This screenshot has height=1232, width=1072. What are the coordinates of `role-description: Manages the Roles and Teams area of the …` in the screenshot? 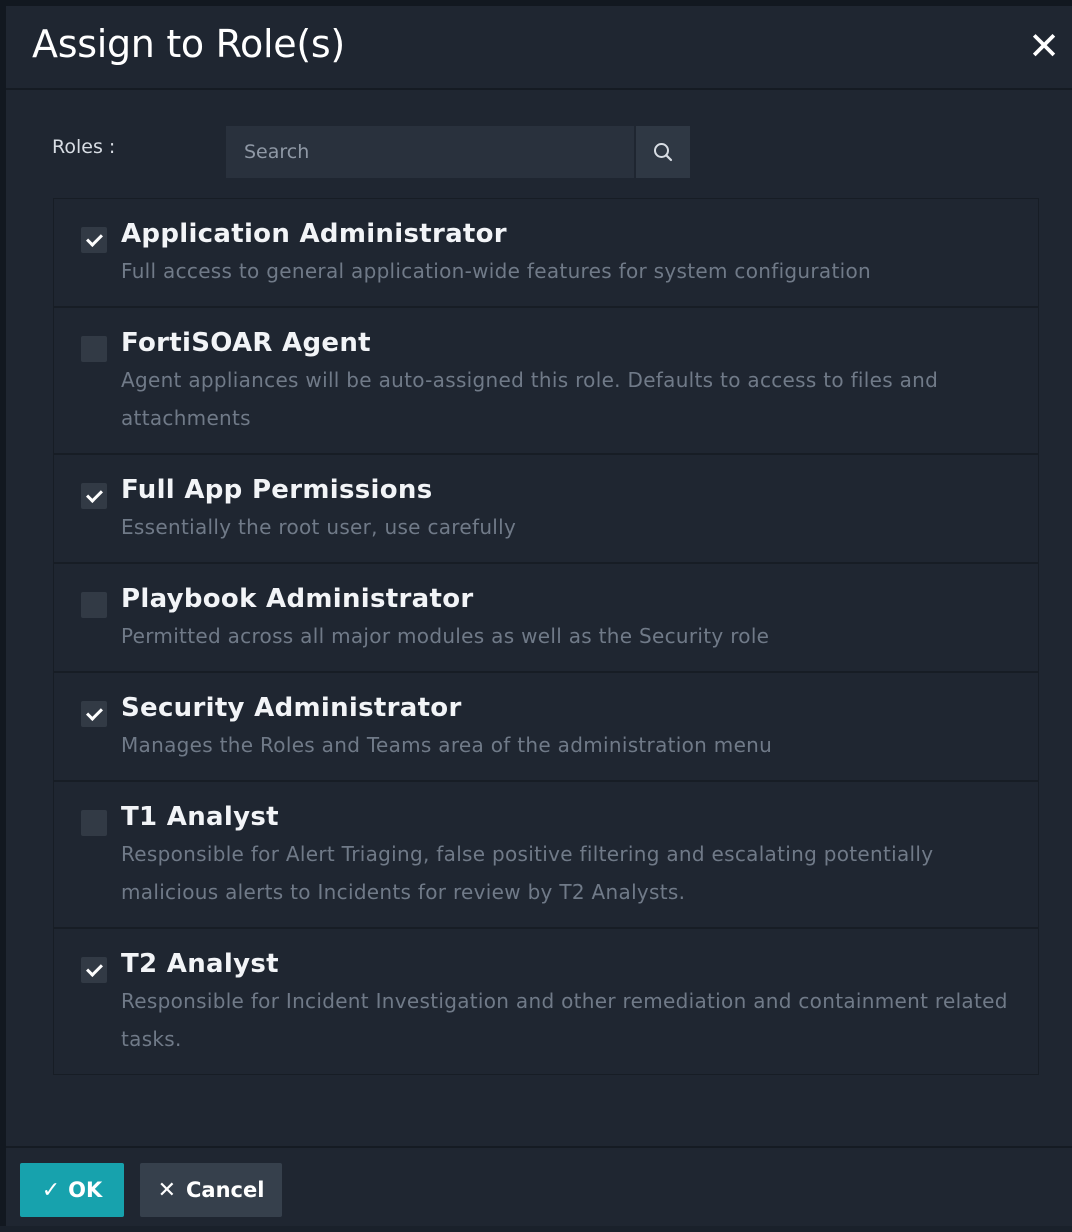 It's located at (447, 745).